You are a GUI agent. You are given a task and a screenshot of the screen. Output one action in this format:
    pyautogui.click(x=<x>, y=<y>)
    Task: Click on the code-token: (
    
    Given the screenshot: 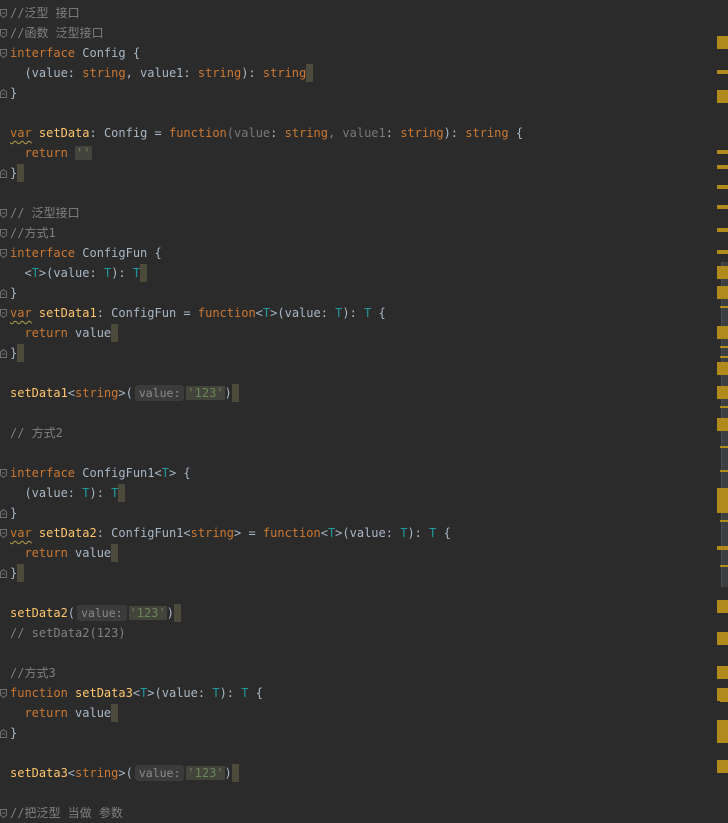 What is the action you would take?
    pyautogui.click(x=71, y=613)
    